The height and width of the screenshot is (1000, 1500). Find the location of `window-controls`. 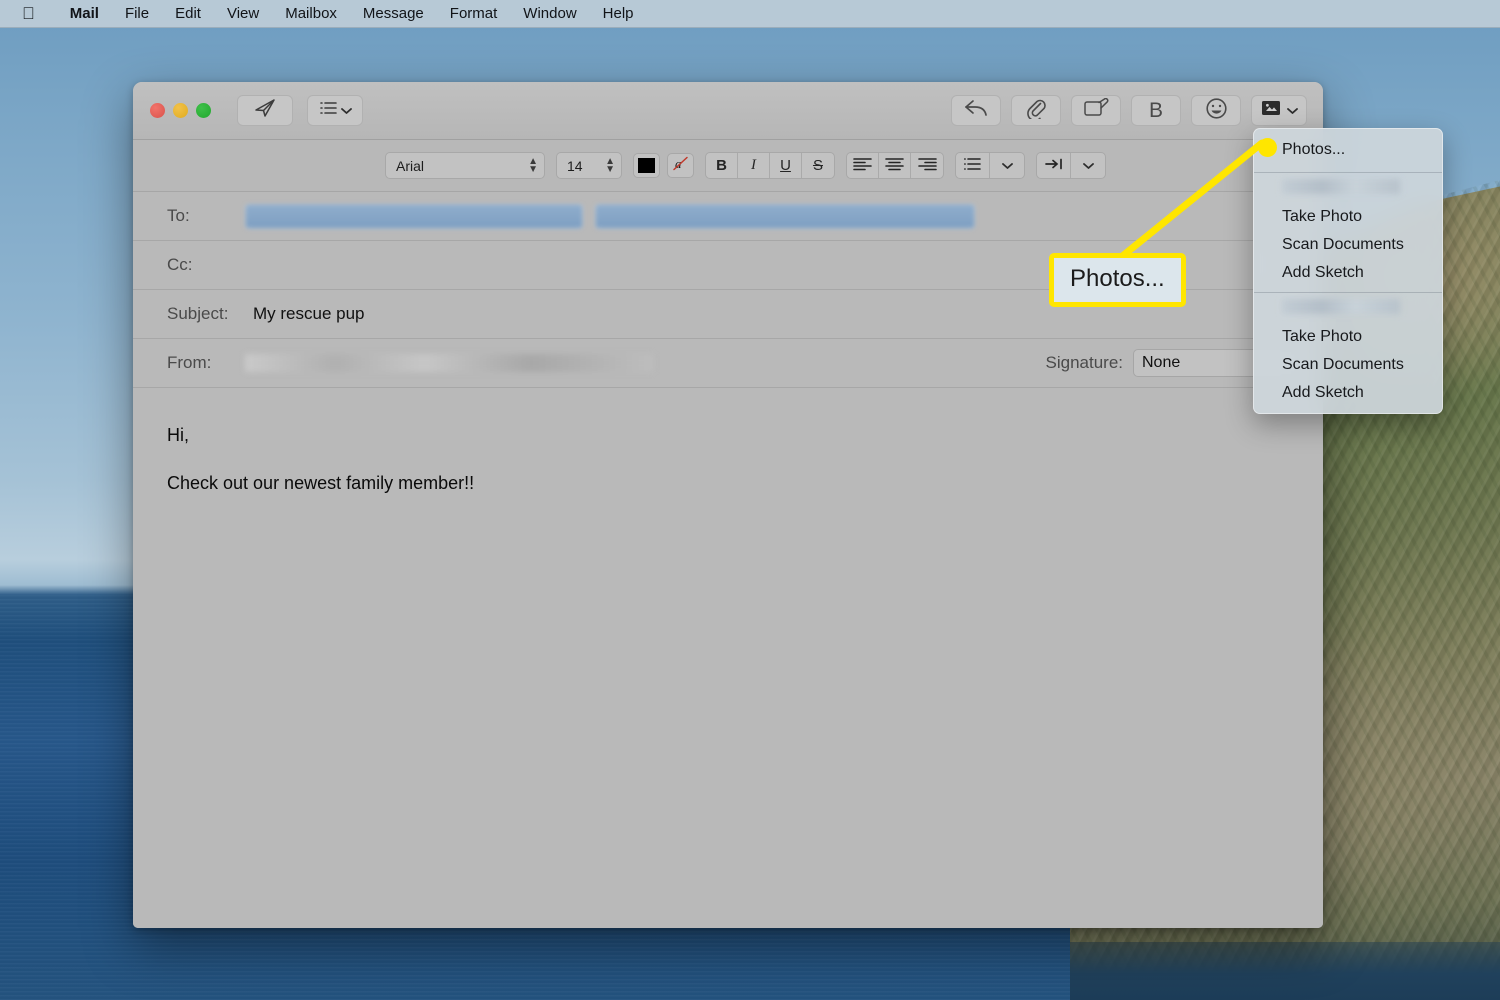

window-controls is located at coordinates (180, 110).